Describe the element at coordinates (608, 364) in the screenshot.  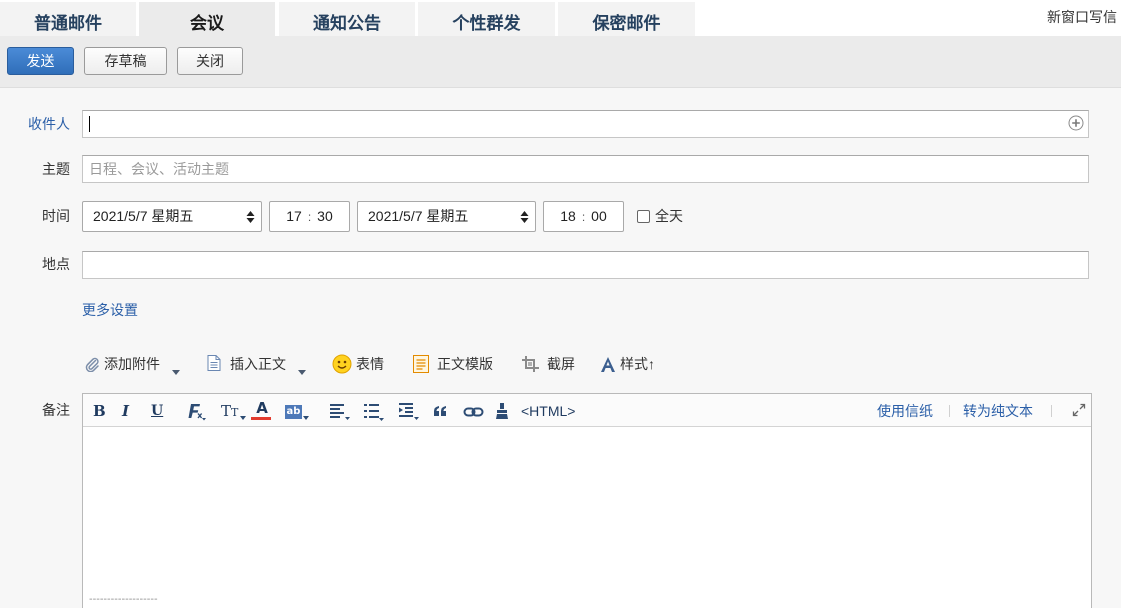
I see `style-letter-icon` at that location.